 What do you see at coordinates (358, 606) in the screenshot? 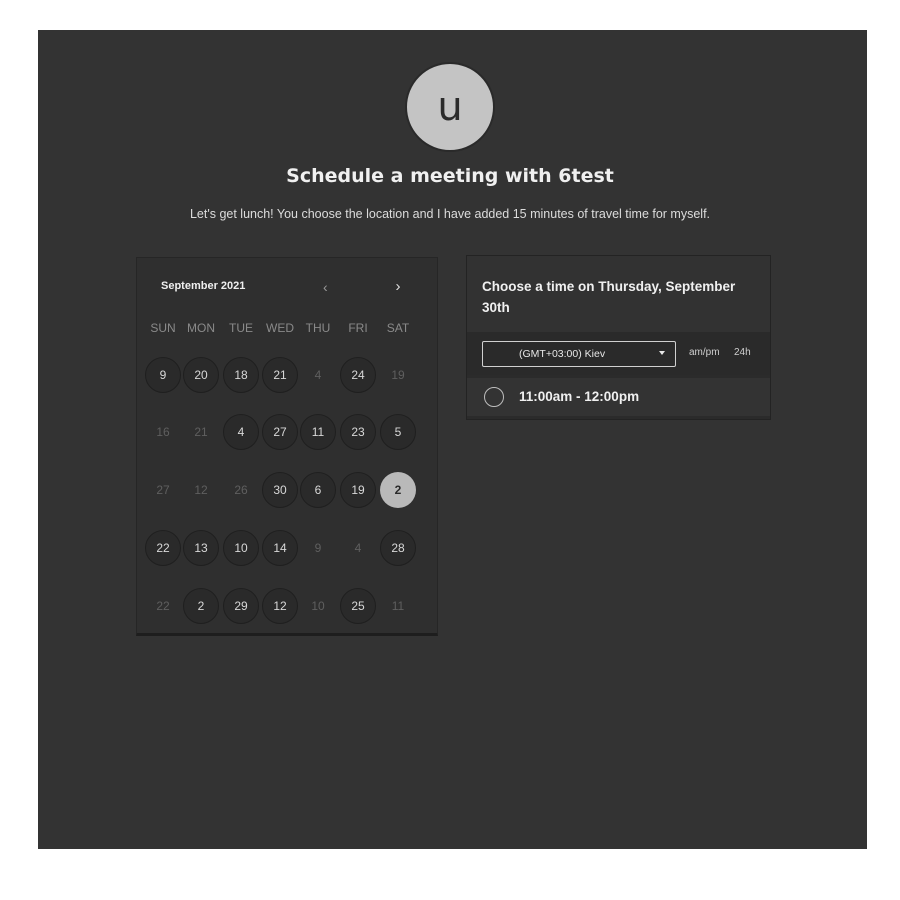
I see `calendar-day: 25` at bounding box center [358, 606].